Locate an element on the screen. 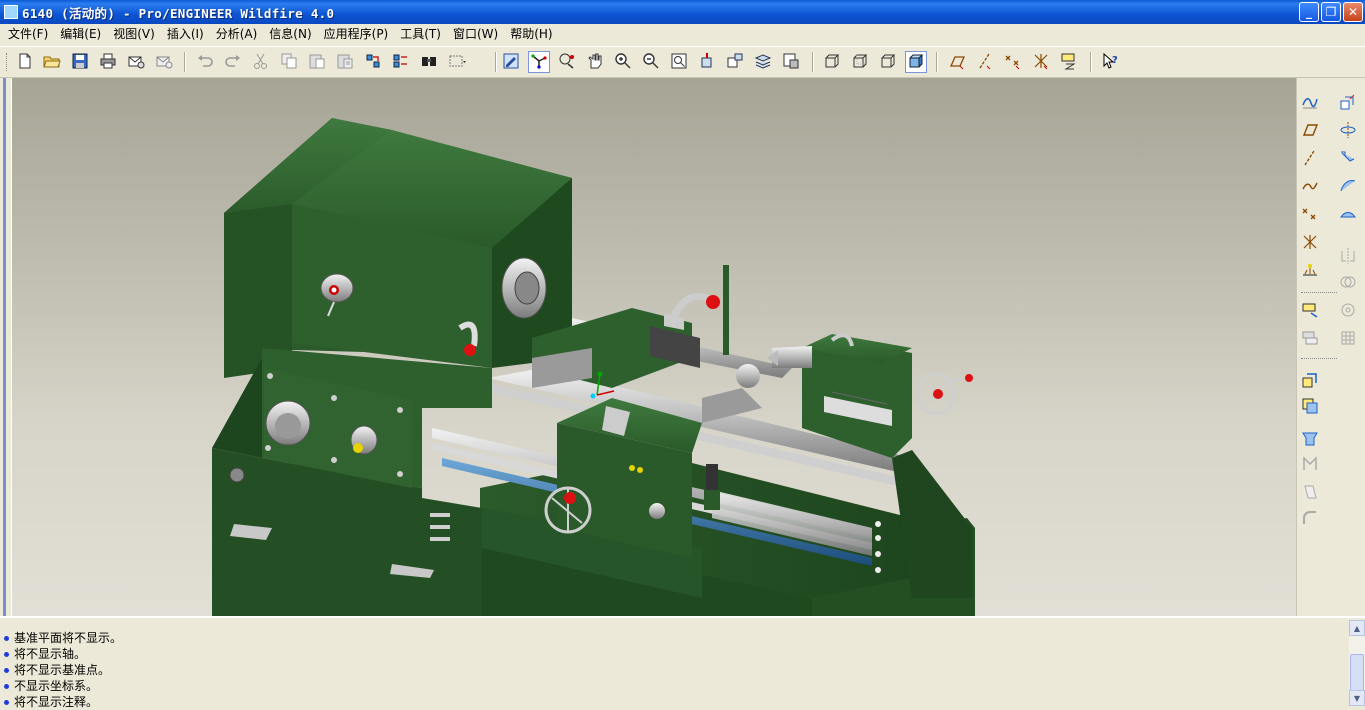 The height and width of the screenshot is (710, 1365). orient-mode-button is located at coordinates (567, 62).